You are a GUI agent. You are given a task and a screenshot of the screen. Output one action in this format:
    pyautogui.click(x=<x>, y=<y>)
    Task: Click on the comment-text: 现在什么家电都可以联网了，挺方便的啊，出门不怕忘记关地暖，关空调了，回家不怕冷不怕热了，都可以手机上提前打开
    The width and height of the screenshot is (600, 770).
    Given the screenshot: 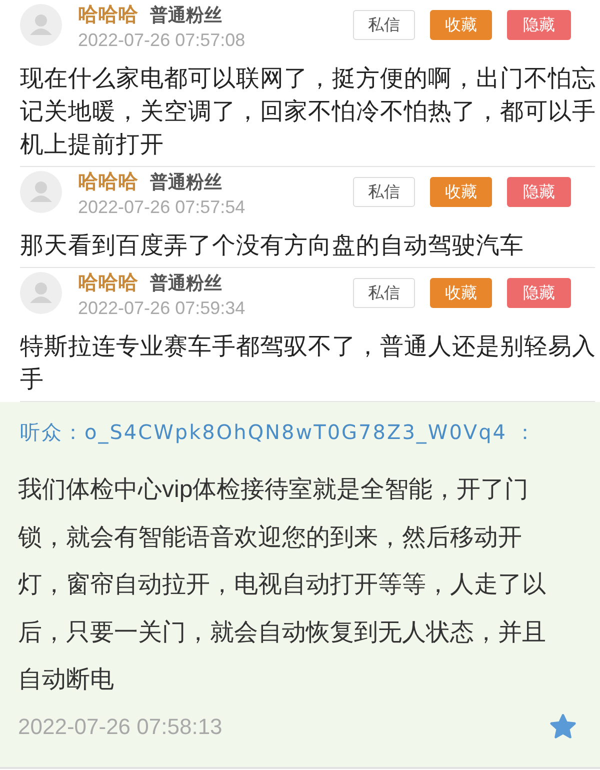 What is the action you would take?
    pyautogui.click(x=308, y=111)
    